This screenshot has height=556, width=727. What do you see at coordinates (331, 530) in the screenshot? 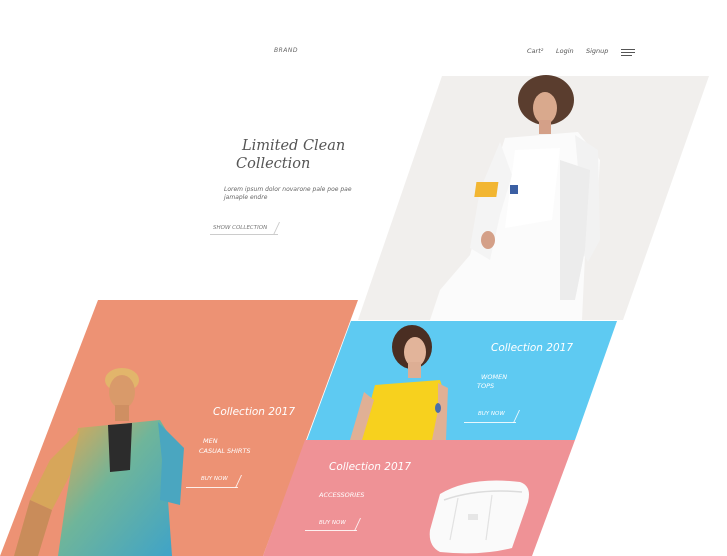
I see `accessories-buy-underline` at bounding box center [331, 530].